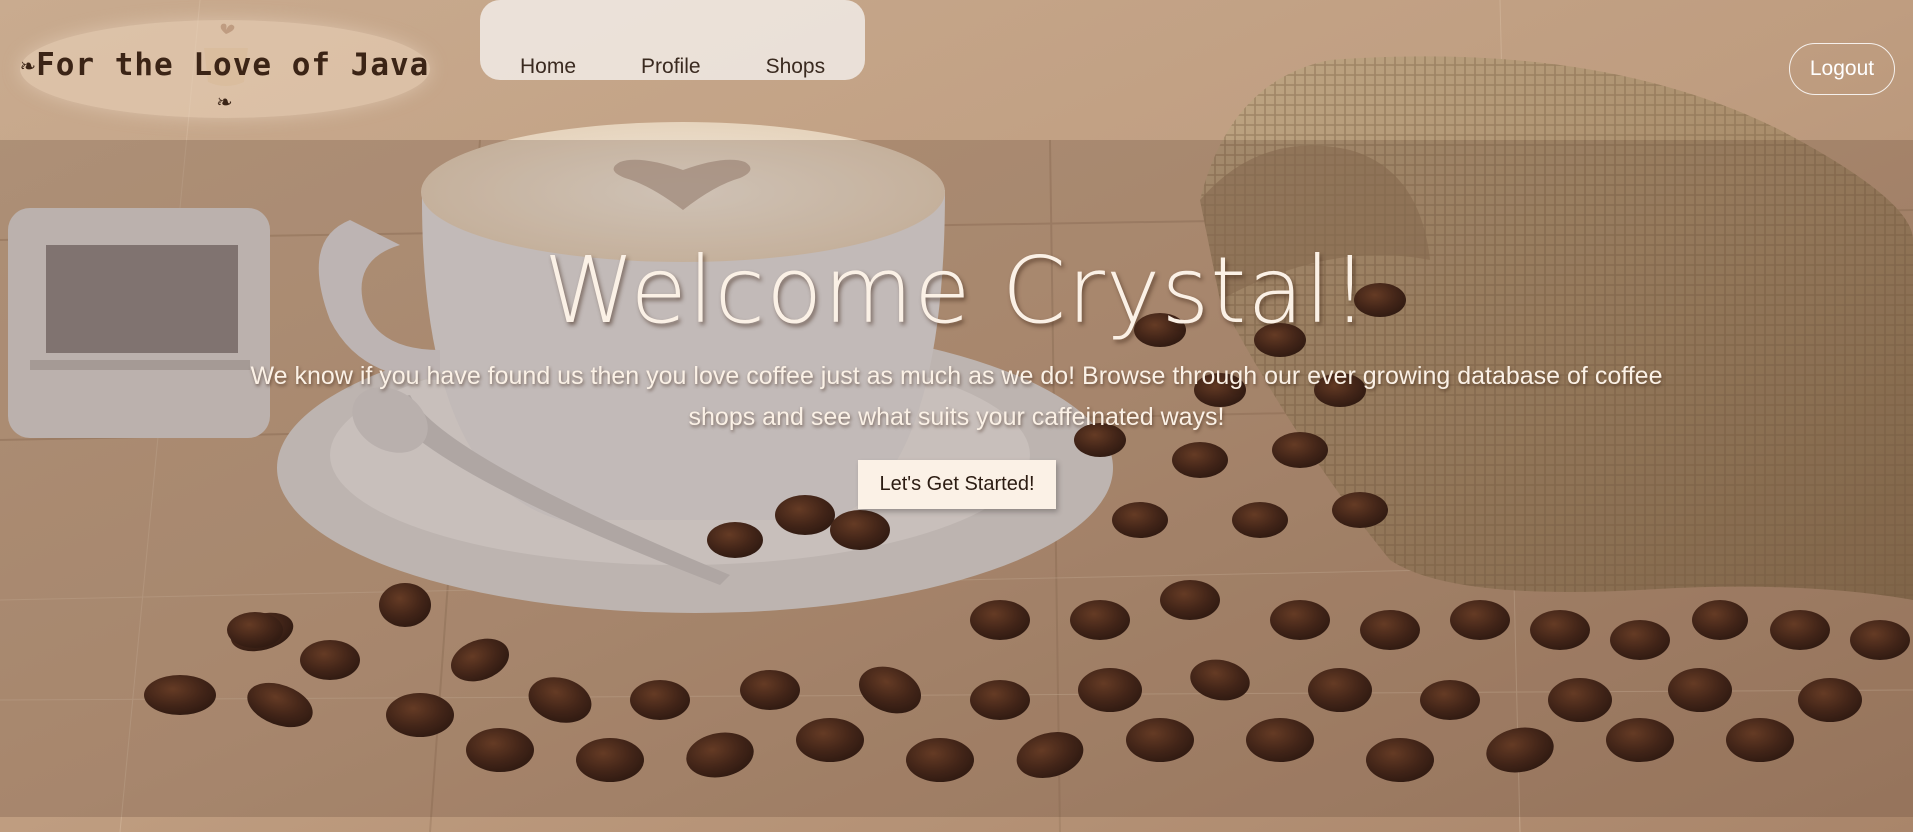 The width and height of the screenshot is (1913, 832). What do you see at coordinates (671, 67) in the screenshot?
I see `nav-link-profile: Profile` at bounding box center [671, 67].